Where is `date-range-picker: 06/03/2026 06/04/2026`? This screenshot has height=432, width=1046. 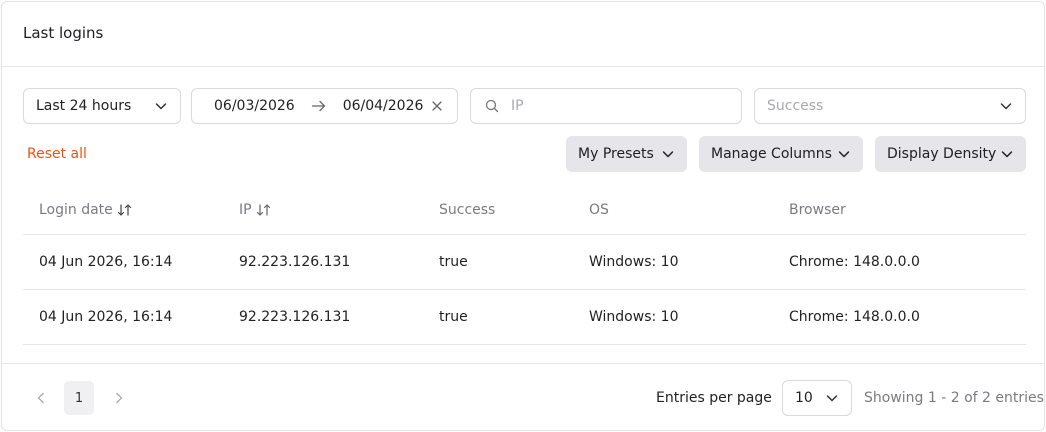 date-range-picker: 06/03/2026 06/04/2026 is located at coordinates (324, 106).